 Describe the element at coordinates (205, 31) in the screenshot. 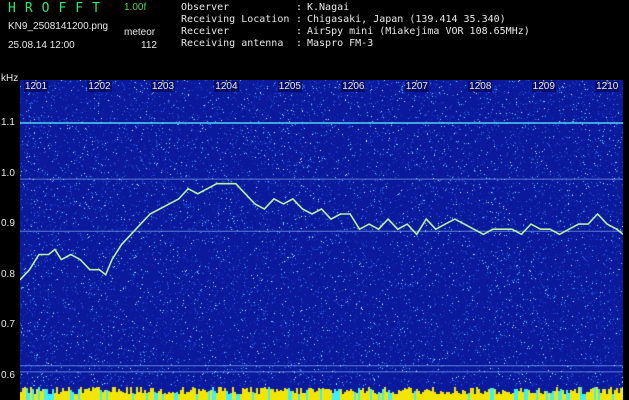

I see `info-key-receiver: Receiver` at that location.